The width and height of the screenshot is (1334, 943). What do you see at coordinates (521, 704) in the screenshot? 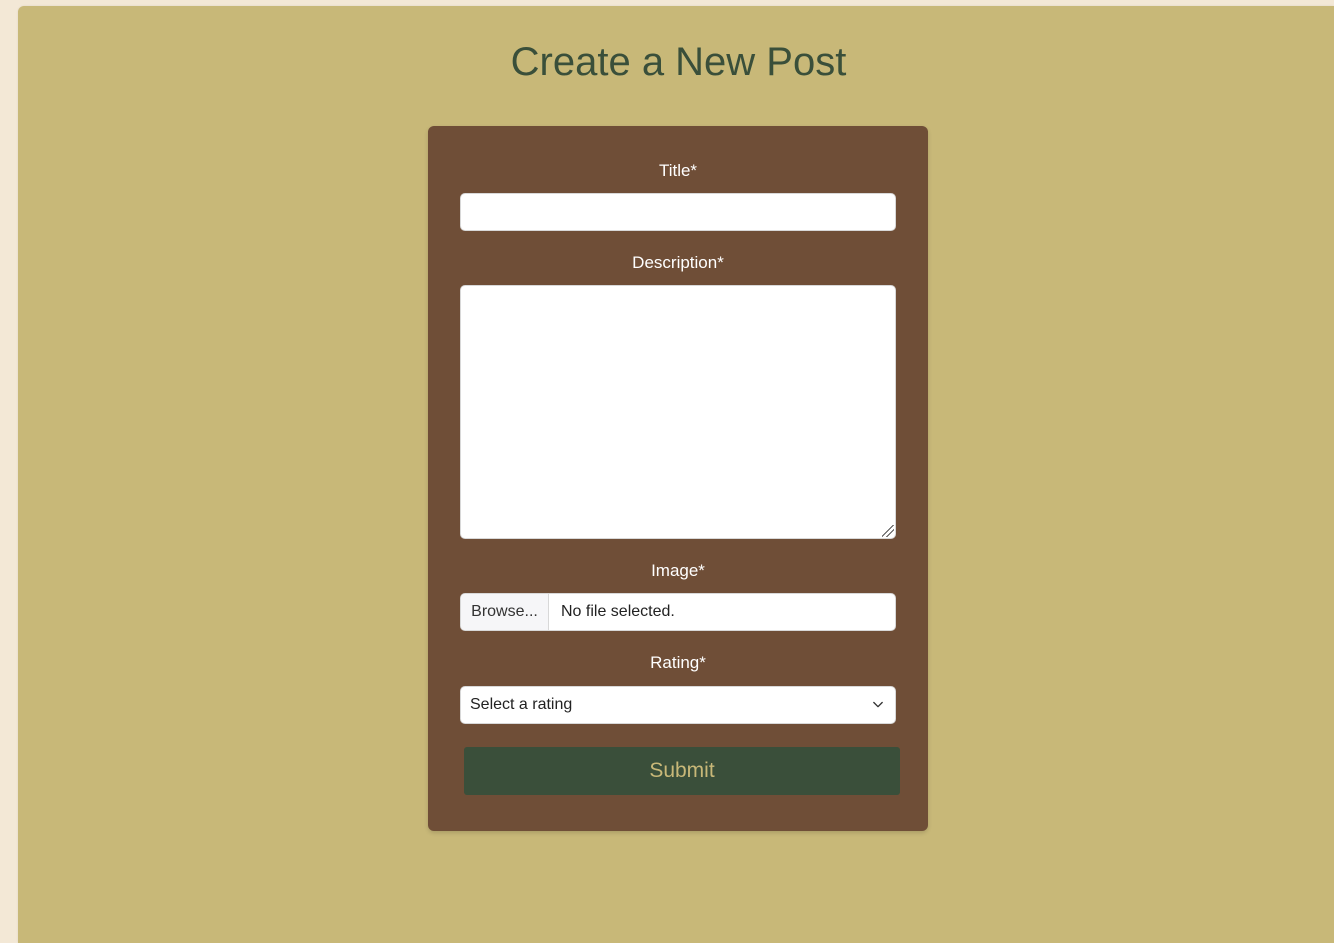
I see `rating-selected-value: Select a rating` at bounding box center [521, 704].